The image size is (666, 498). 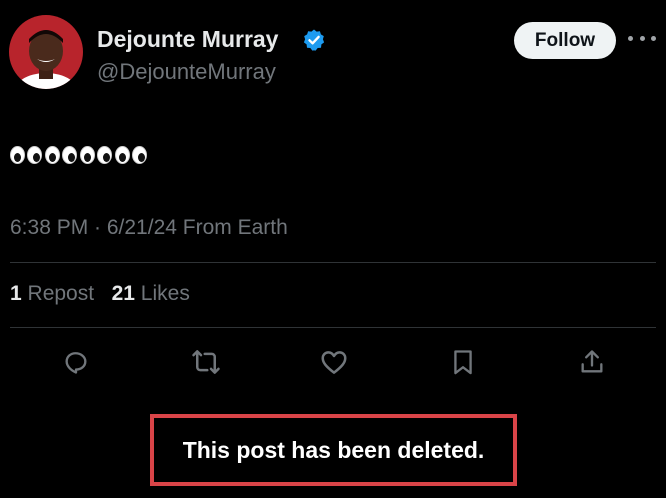 I want to click on verified-badge-icon, so click(x=314, y=40).